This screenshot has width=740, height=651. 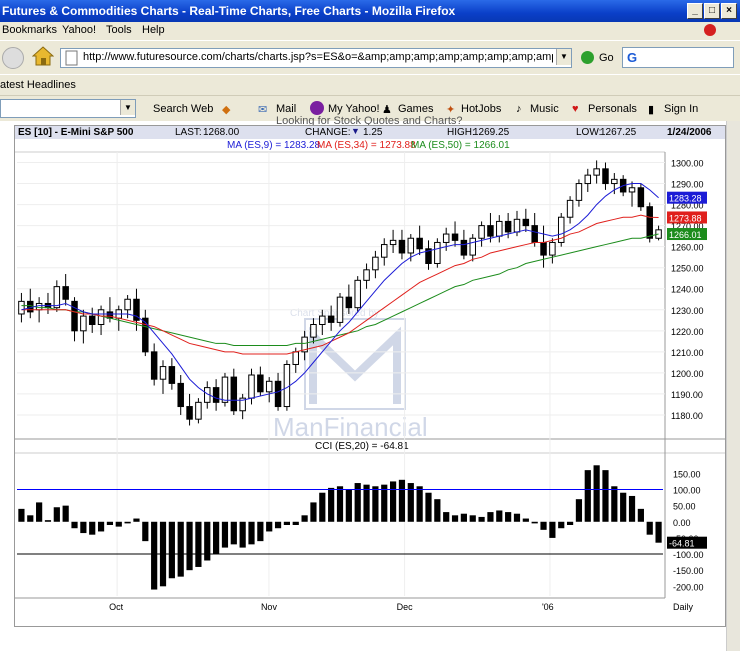 What do you see at coordinates (712, 11) in the screenshot?
I see `maximize-button: □` at bounding box center [712, 11].